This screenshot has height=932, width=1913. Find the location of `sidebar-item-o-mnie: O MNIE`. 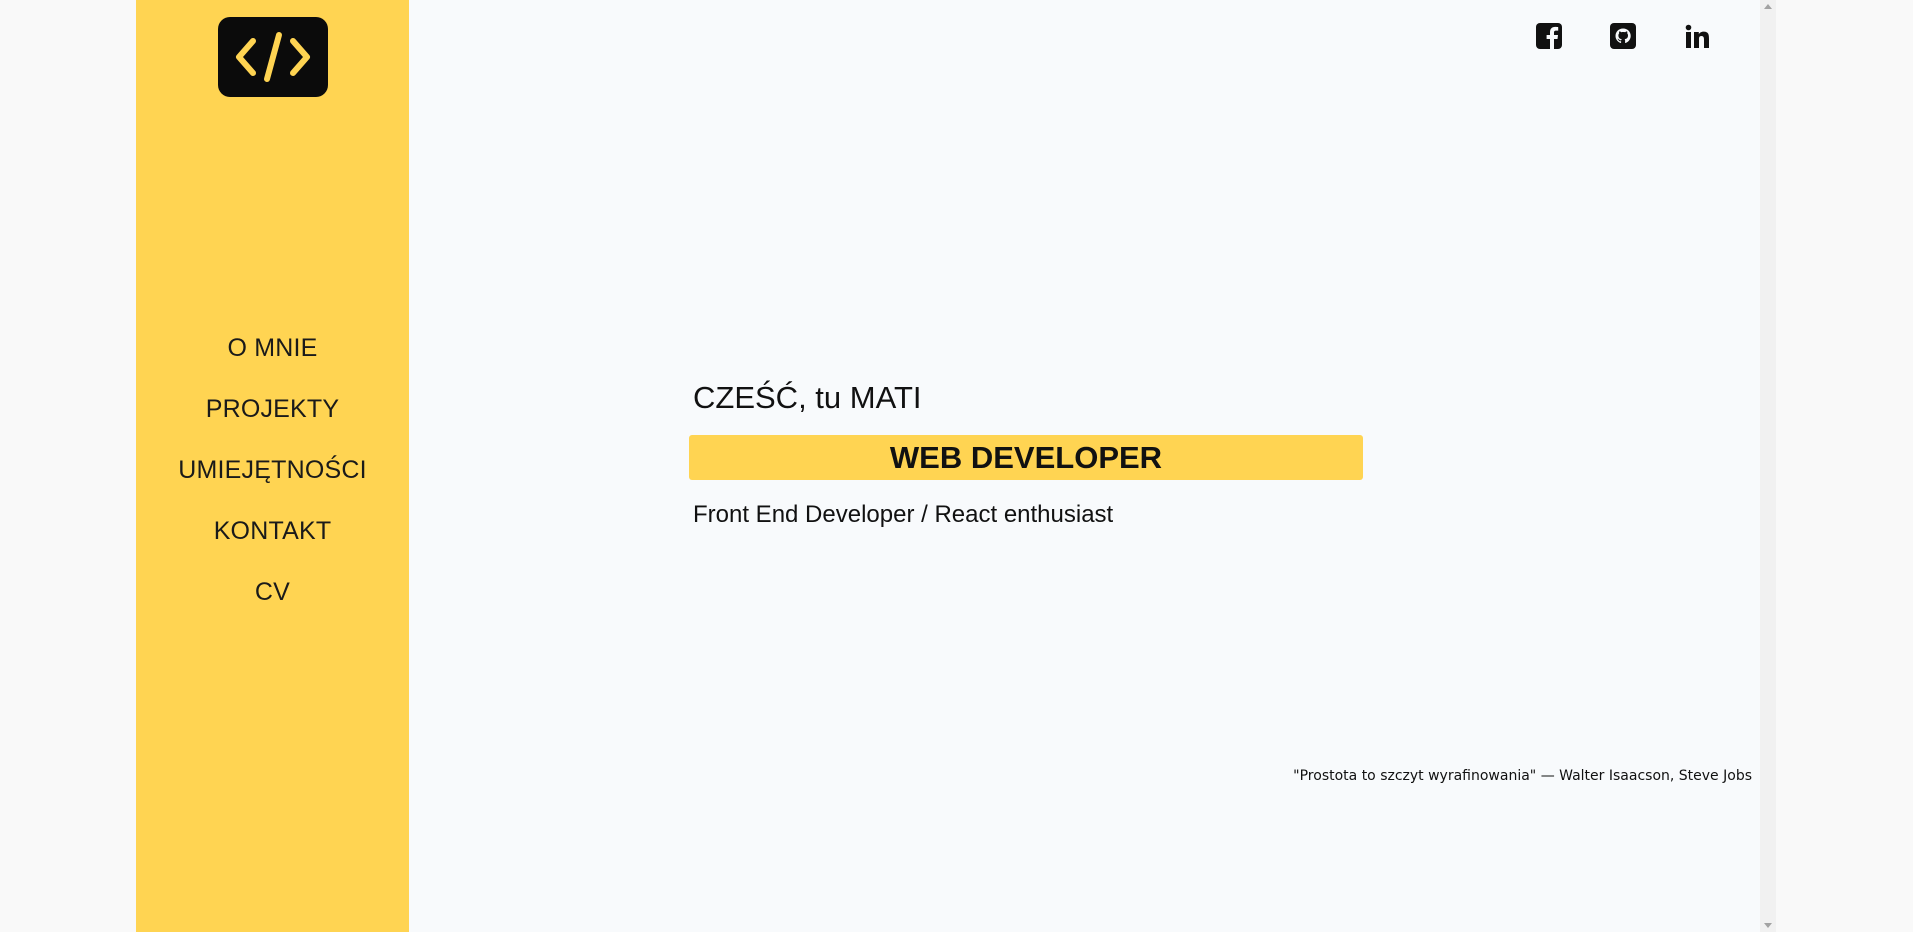

sidebar-item-o-mnie: O MNIE is located at coordinates (272, 348).